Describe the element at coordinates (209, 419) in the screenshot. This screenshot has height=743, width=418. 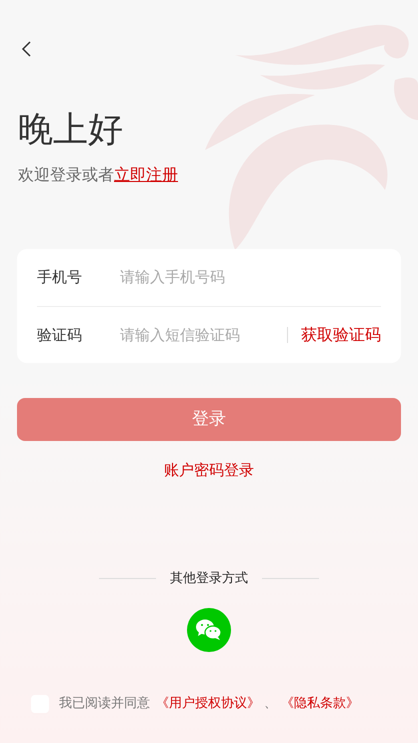
I see `login-button: 登录` at that location.